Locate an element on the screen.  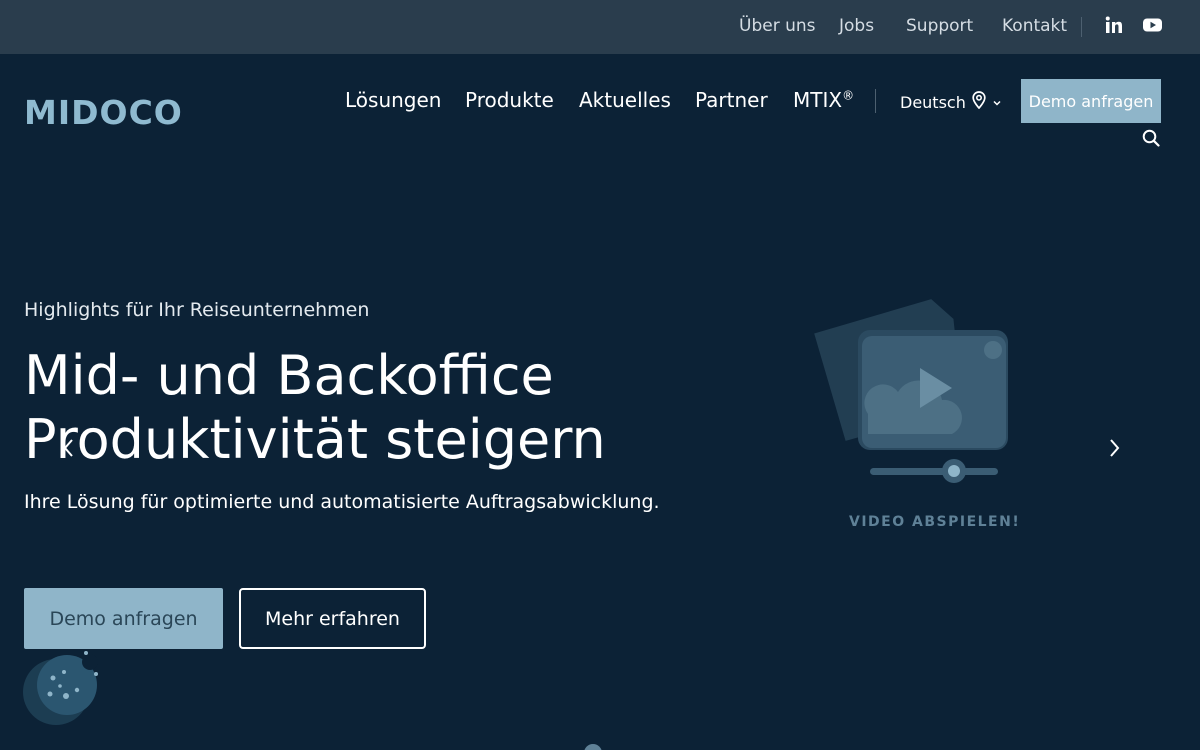
hero-learn-more-button: Mehr erfahren is located at coordinates (332, 618).